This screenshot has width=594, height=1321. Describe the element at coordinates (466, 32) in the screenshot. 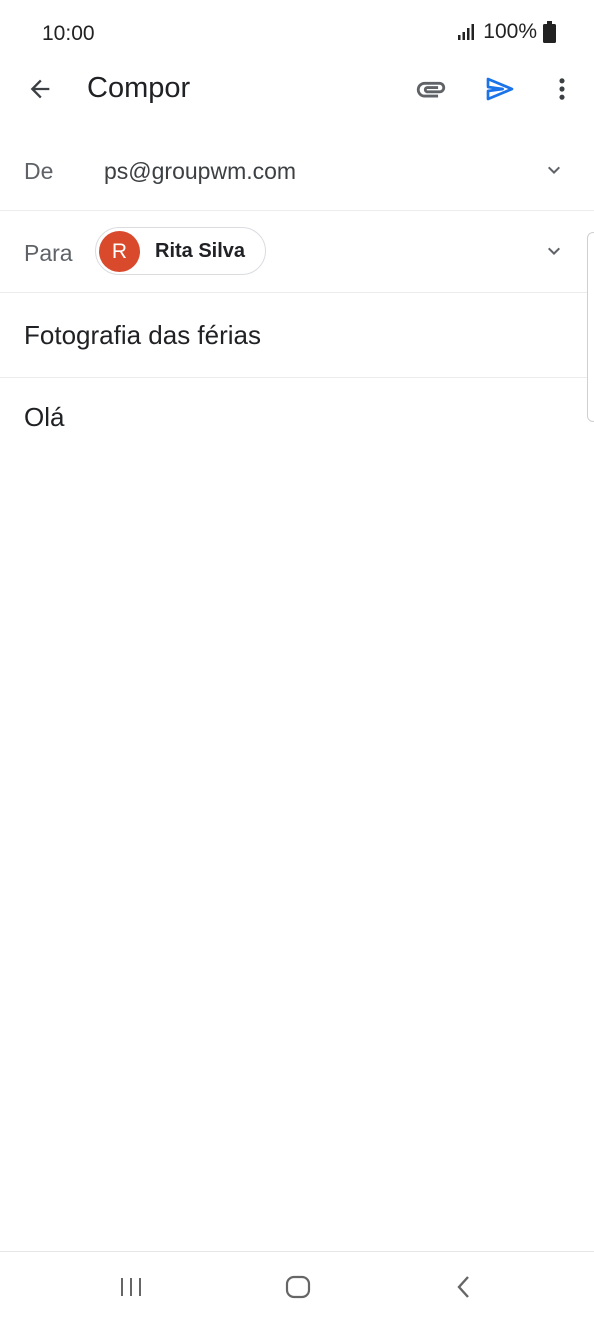

I see `signal-icon` at that location.